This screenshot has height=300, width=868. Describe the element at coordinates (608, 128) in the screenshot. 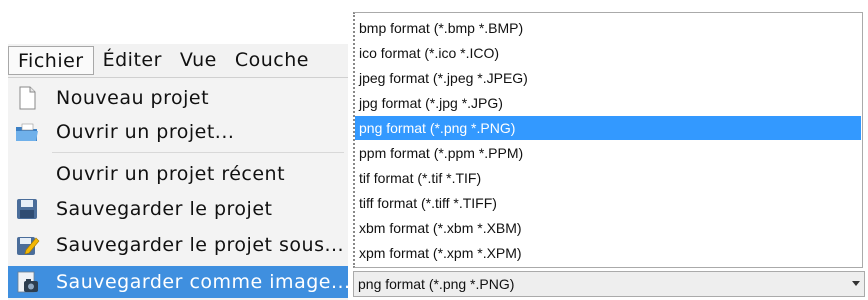

I see `format-option-selected: png format (*.png *.PNG)` at that location.